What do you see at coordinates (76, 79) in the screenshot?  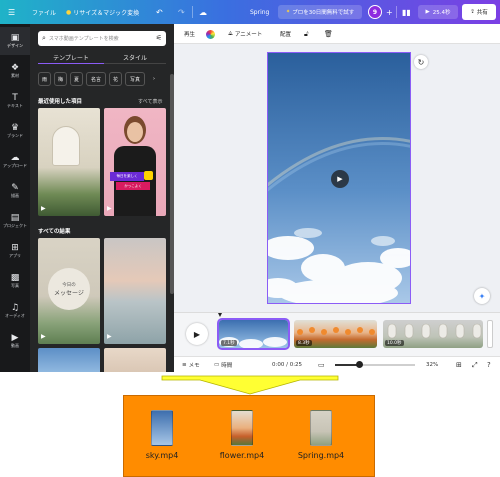 I see `chip: 夏` at bounding box center [76, 79].